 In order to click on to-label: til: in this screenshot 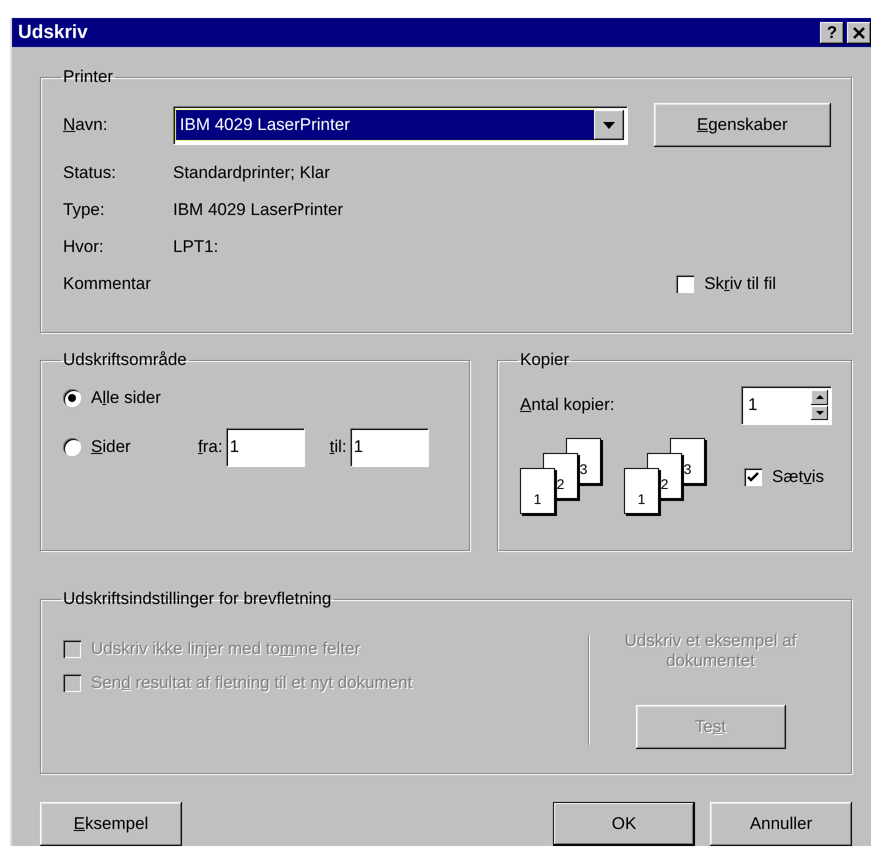, I will do `click(338, 447)`.